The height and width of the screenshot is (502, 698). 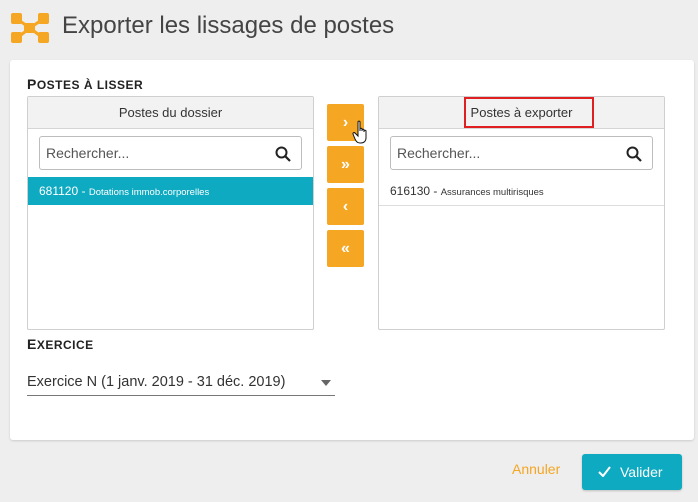 I want to click on chevron-right-icon: ›, so click(x=345, y=122).